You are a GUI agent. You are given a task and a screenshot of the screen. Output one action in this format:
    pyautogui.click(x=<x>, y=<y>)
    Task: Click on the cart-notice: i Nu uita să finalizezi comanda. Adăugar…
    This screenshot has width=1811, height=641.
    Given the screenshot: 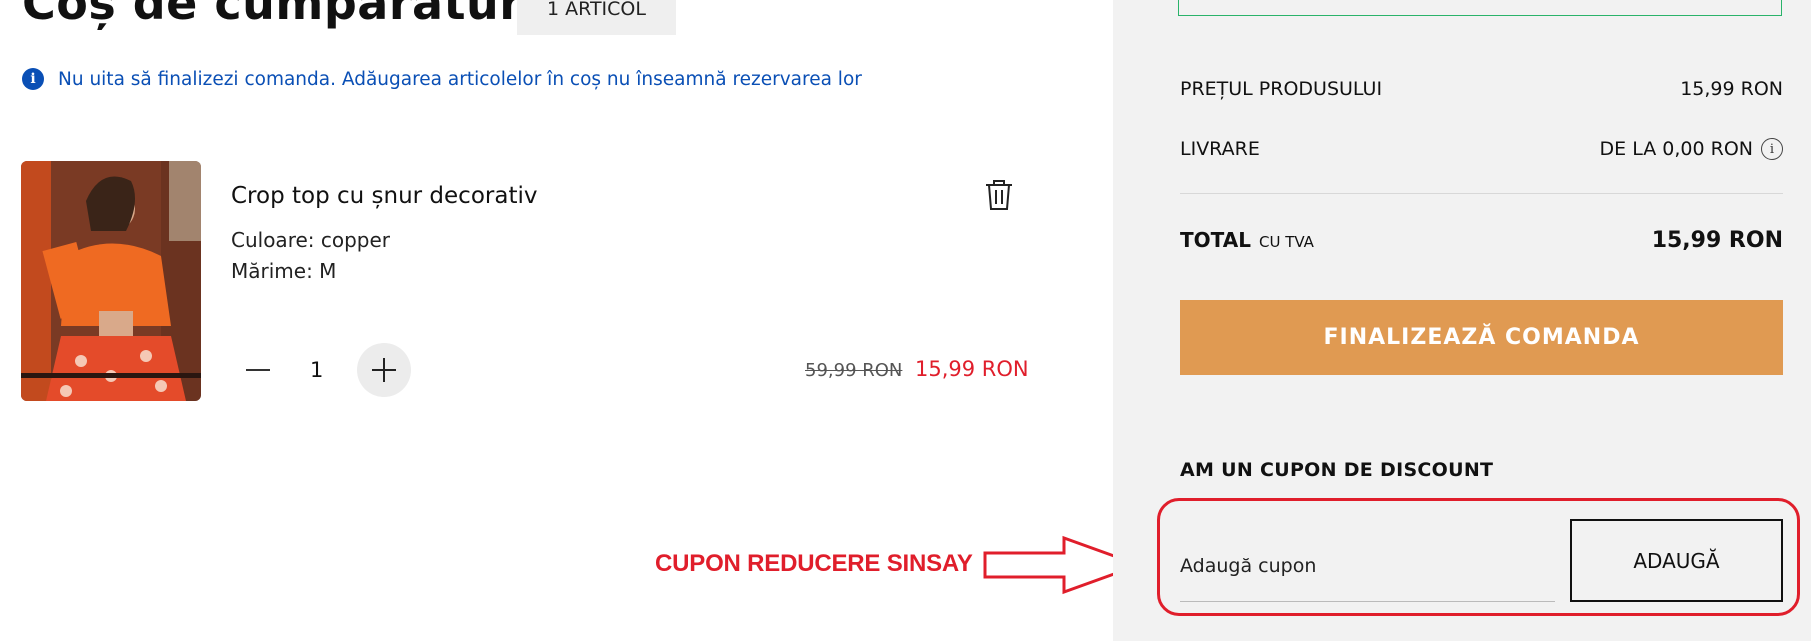 What is the action you would take?
    pyautogui.click(x=442, y=79)
    